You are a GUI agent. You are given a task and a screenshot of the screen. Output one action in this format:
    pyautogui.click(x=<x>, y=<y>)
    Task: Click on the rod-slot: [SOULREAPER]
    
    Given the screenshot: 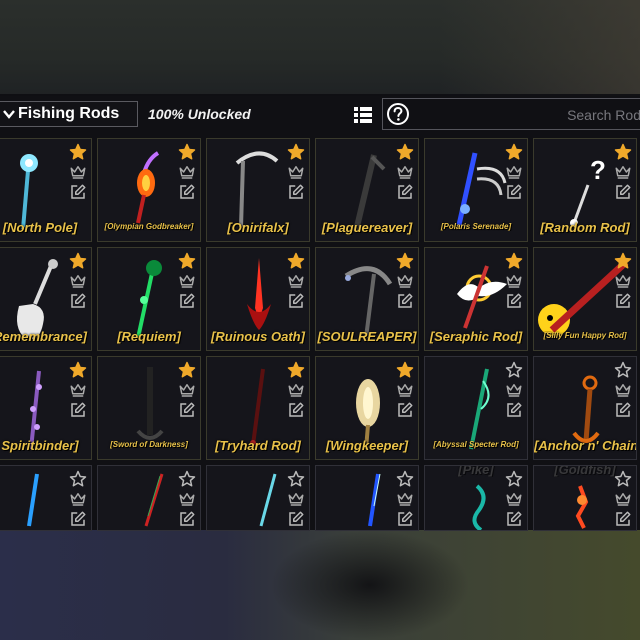 What is the action you would take?
    pyautogui.click(x=367, y=299)
    